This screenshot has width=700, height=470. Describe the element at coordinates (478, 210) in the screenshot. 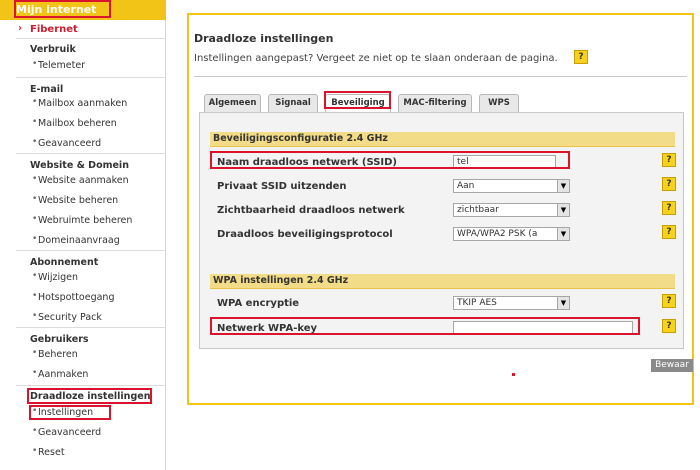

I see `select-value: zichtbaar` at that location.